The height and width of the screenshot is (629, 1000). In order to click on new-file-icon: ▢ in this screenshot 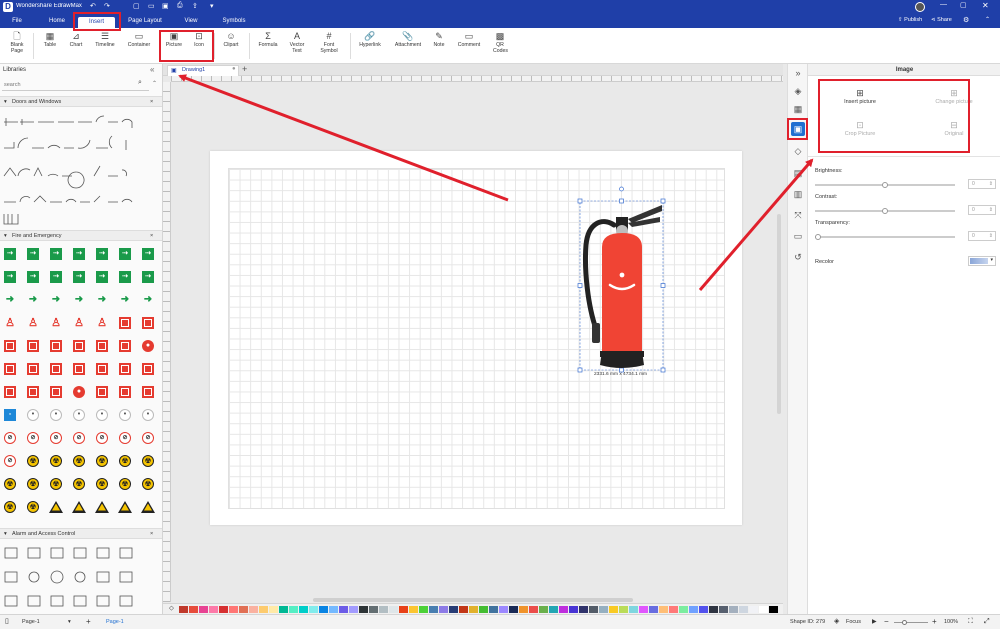, I will do `click(136, 6)`.